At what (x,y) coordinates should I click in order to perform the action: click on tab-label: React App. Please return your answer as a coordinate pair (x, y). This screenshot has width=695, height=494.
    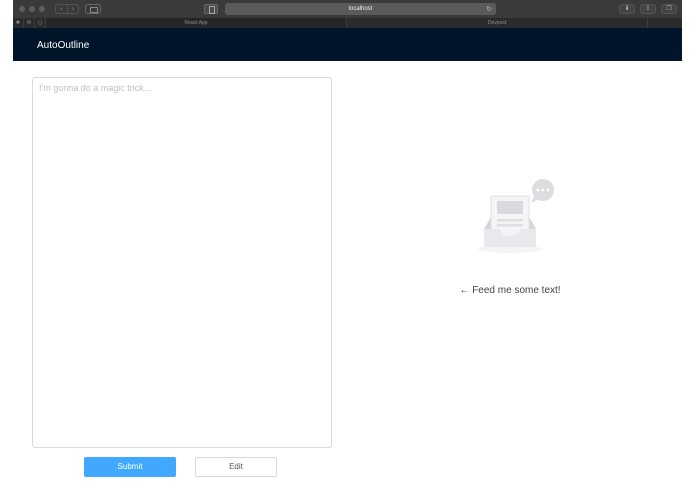
    Looking at the image, I should click on (196, 23).